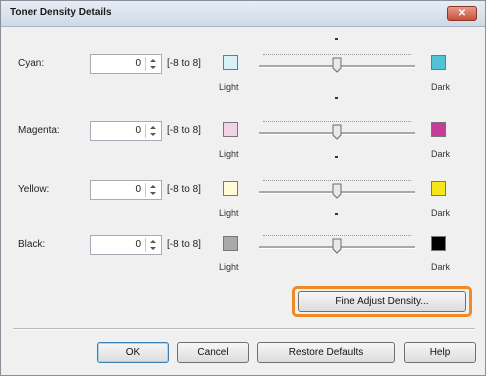 This screenshot has width=486, height=376. I want to click on magenta-density-input: 0, so click(126, 131).